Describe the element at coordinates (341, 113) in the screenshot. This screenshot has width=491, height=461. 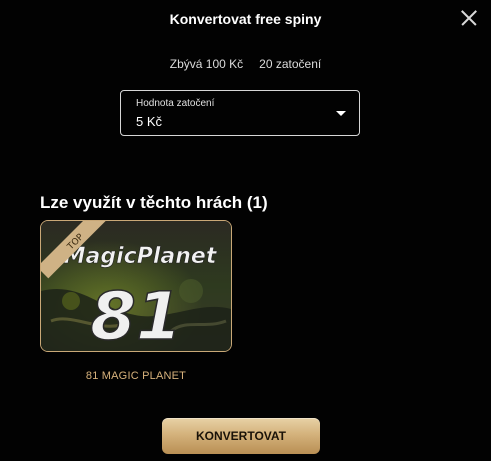
I see `chevron-down-icon` at that location.